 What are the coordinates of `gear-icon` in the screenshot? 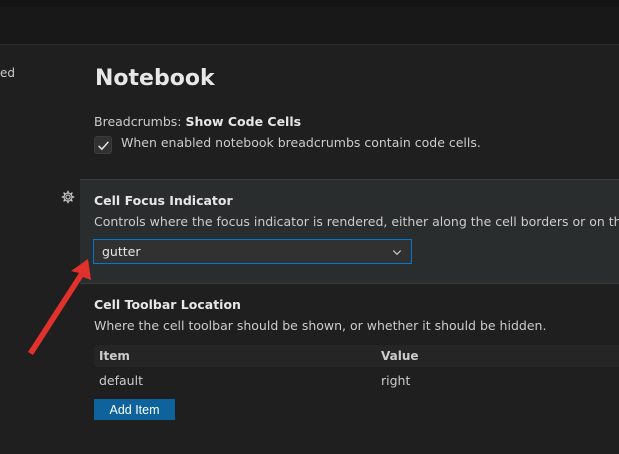 It's located at (68, 197).